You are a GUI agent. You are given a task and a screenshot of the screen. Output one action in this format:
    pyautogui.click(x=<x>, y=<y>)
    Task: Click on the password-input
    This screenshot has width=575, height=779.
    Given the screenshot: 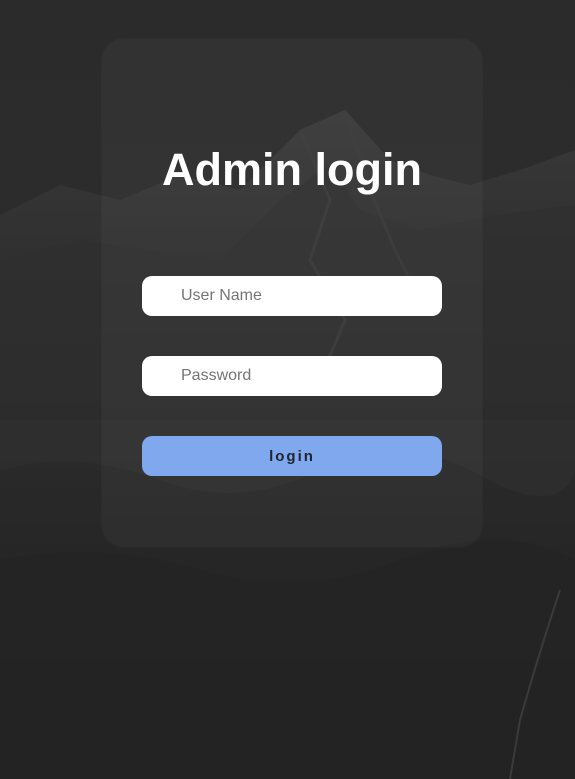 What is the action you would take?
    pyautogui.click(x=292, y=376)
    